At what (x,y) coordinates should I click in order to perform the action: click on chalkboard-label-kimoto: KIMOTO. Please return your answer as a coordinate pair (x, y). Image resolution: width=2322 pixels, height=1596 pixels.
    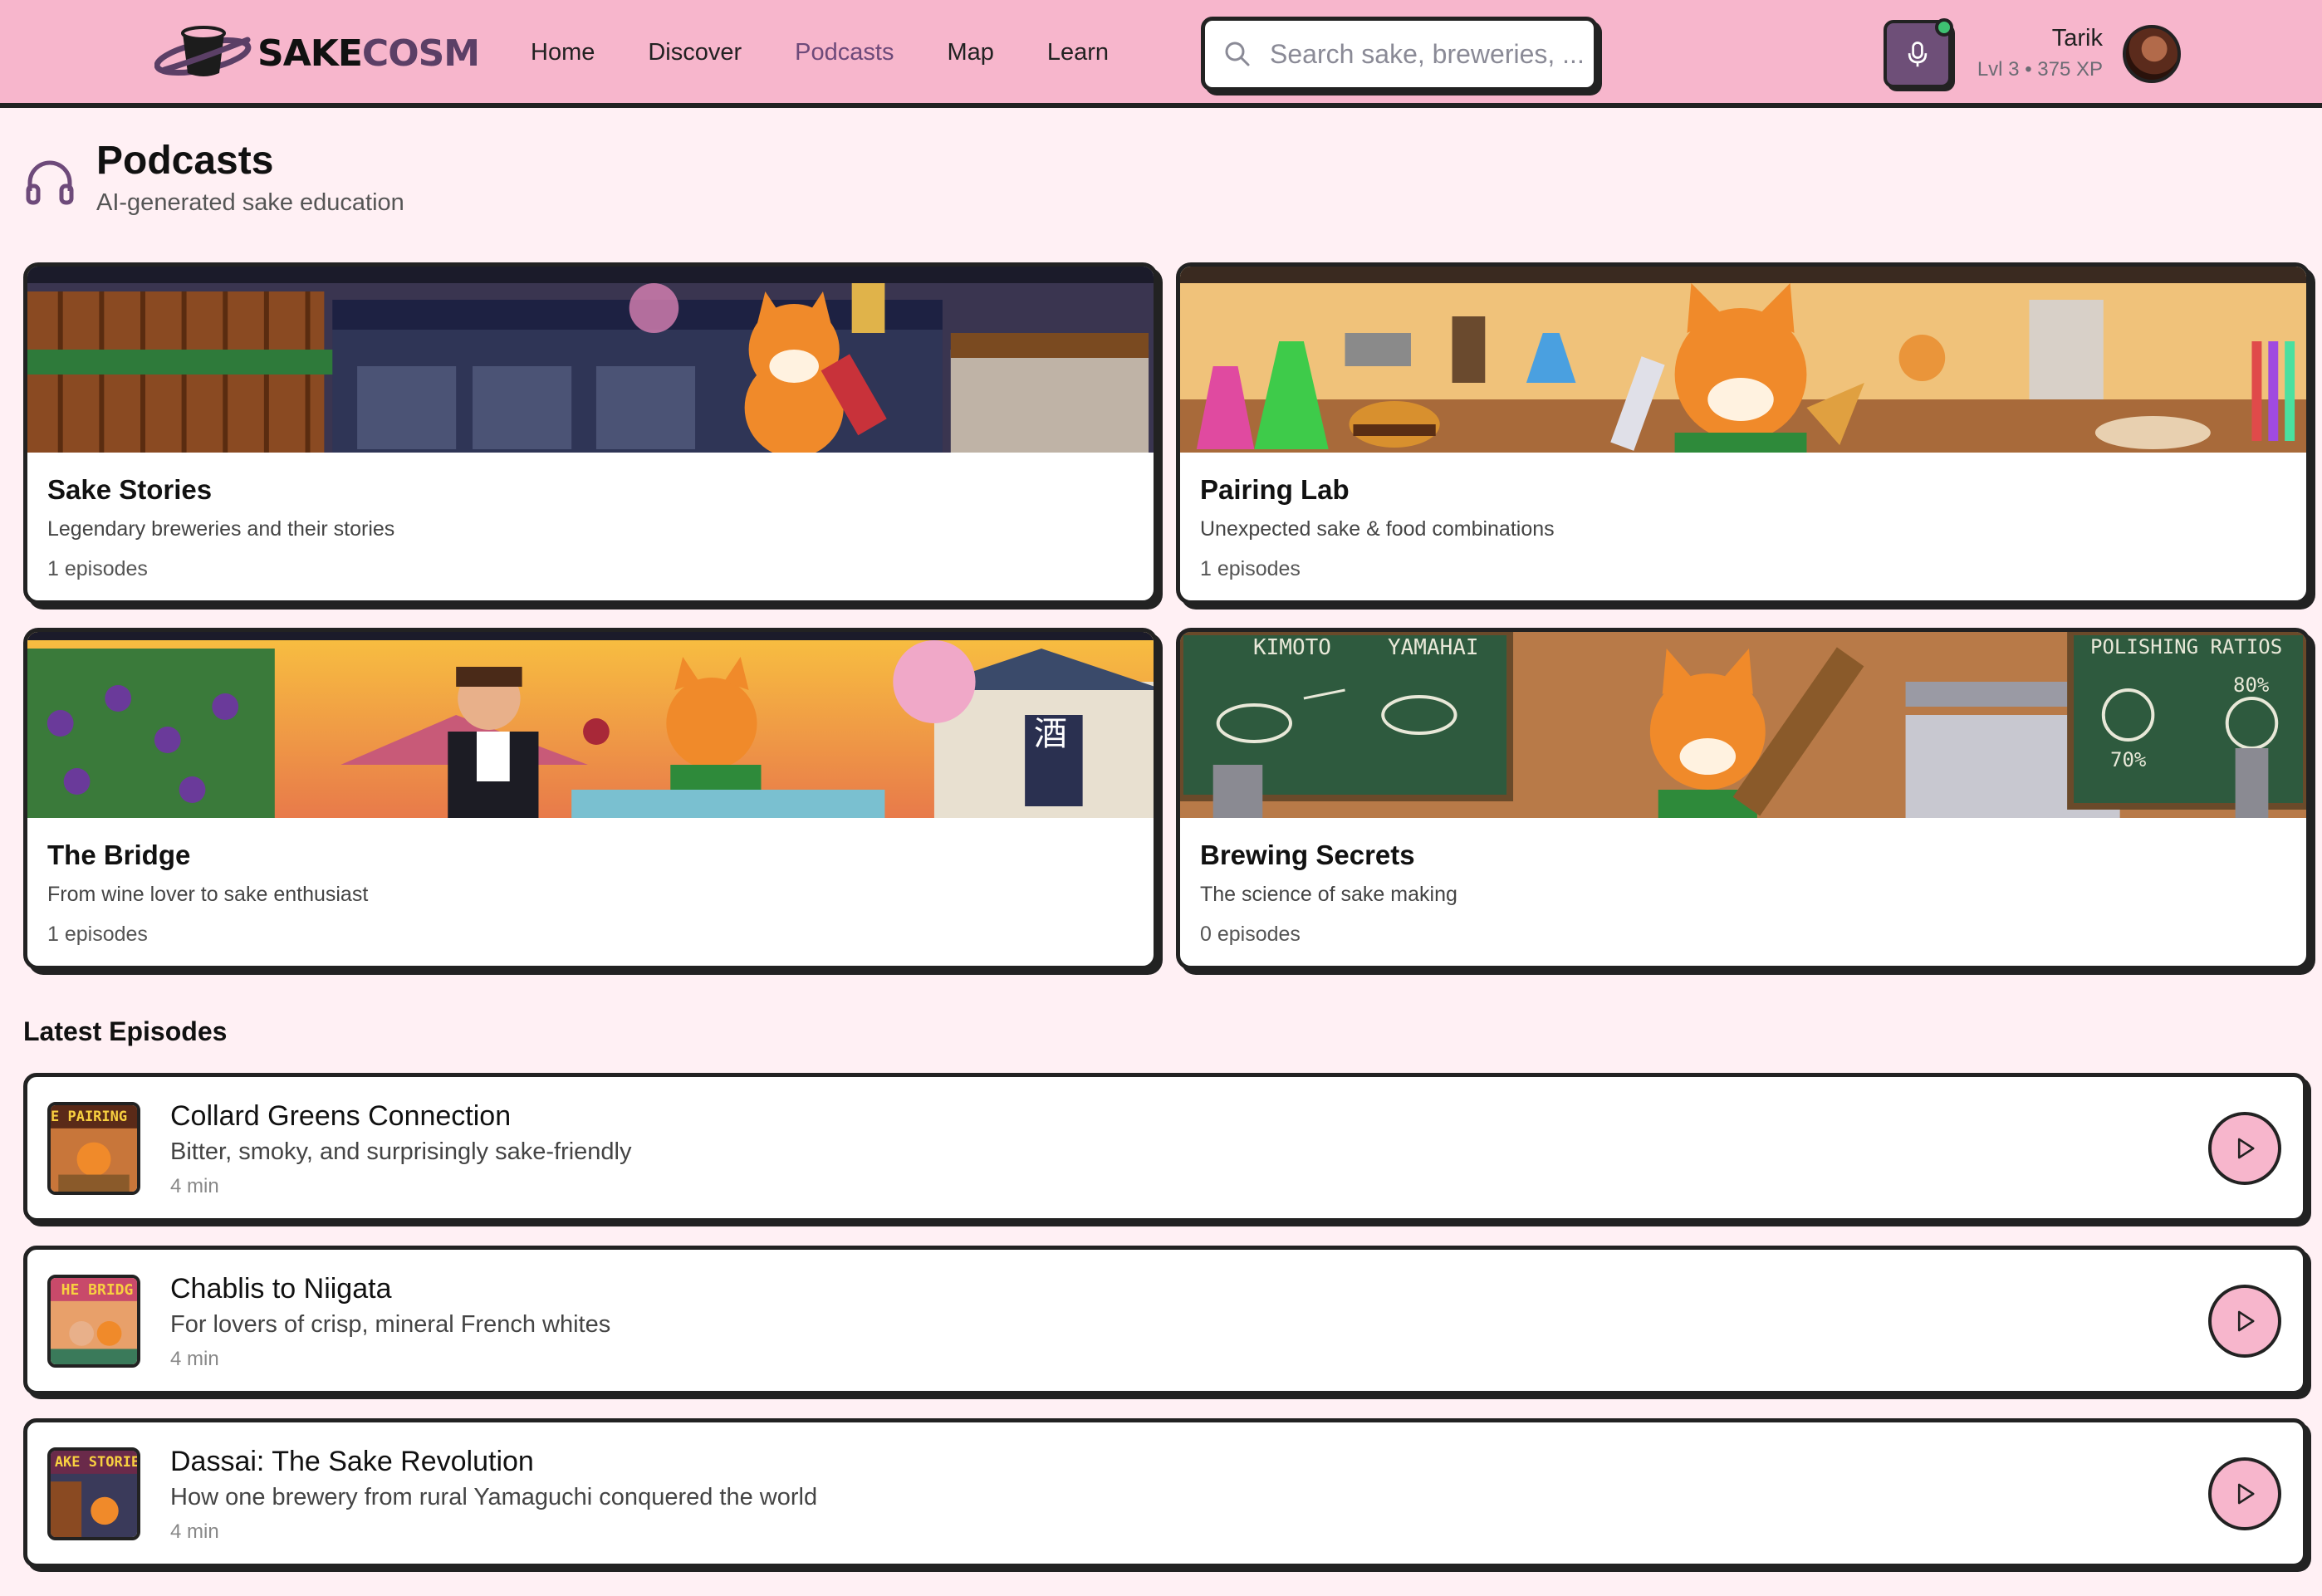
    Looking at the image, I should click on (1292, 647).